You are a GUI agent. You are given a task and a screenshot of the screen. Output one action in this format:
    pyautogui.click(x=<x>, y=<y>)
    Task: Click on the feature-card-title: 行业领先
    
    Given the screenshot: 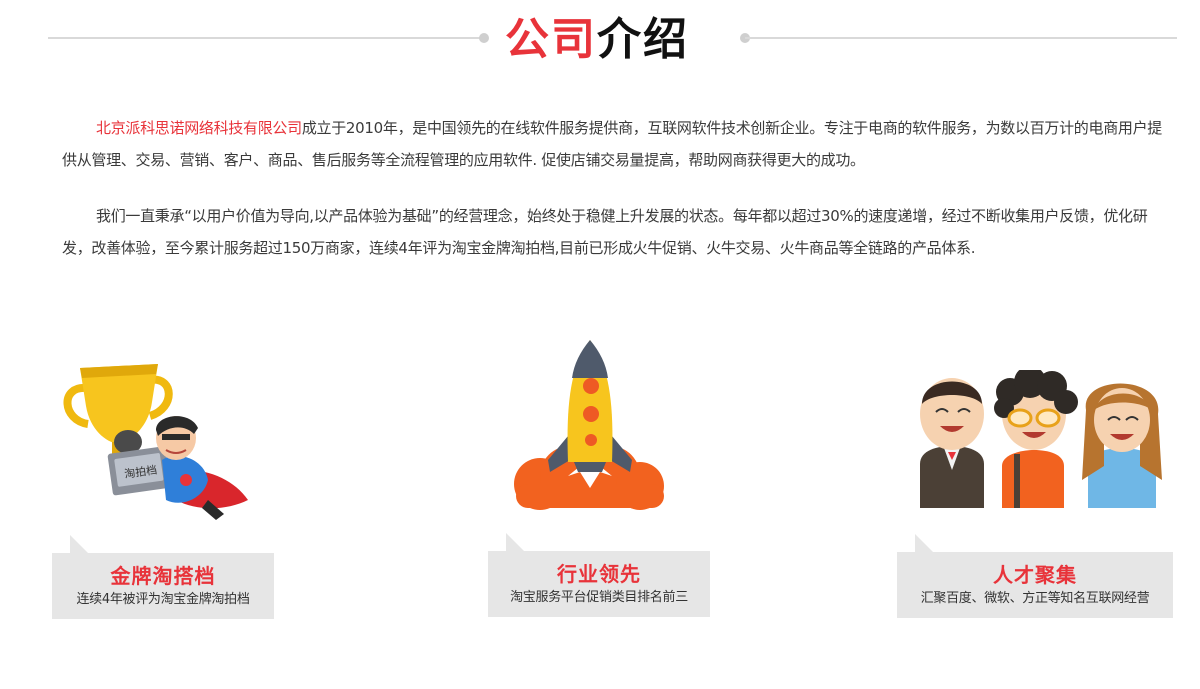 What is the action you would take?
    pyautogui.click(x=599, y=574)
    